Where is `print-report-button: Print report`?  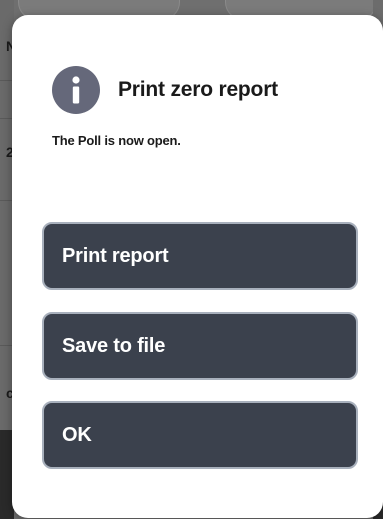 print-report-button: Print report is located at coordinates (200, 256).